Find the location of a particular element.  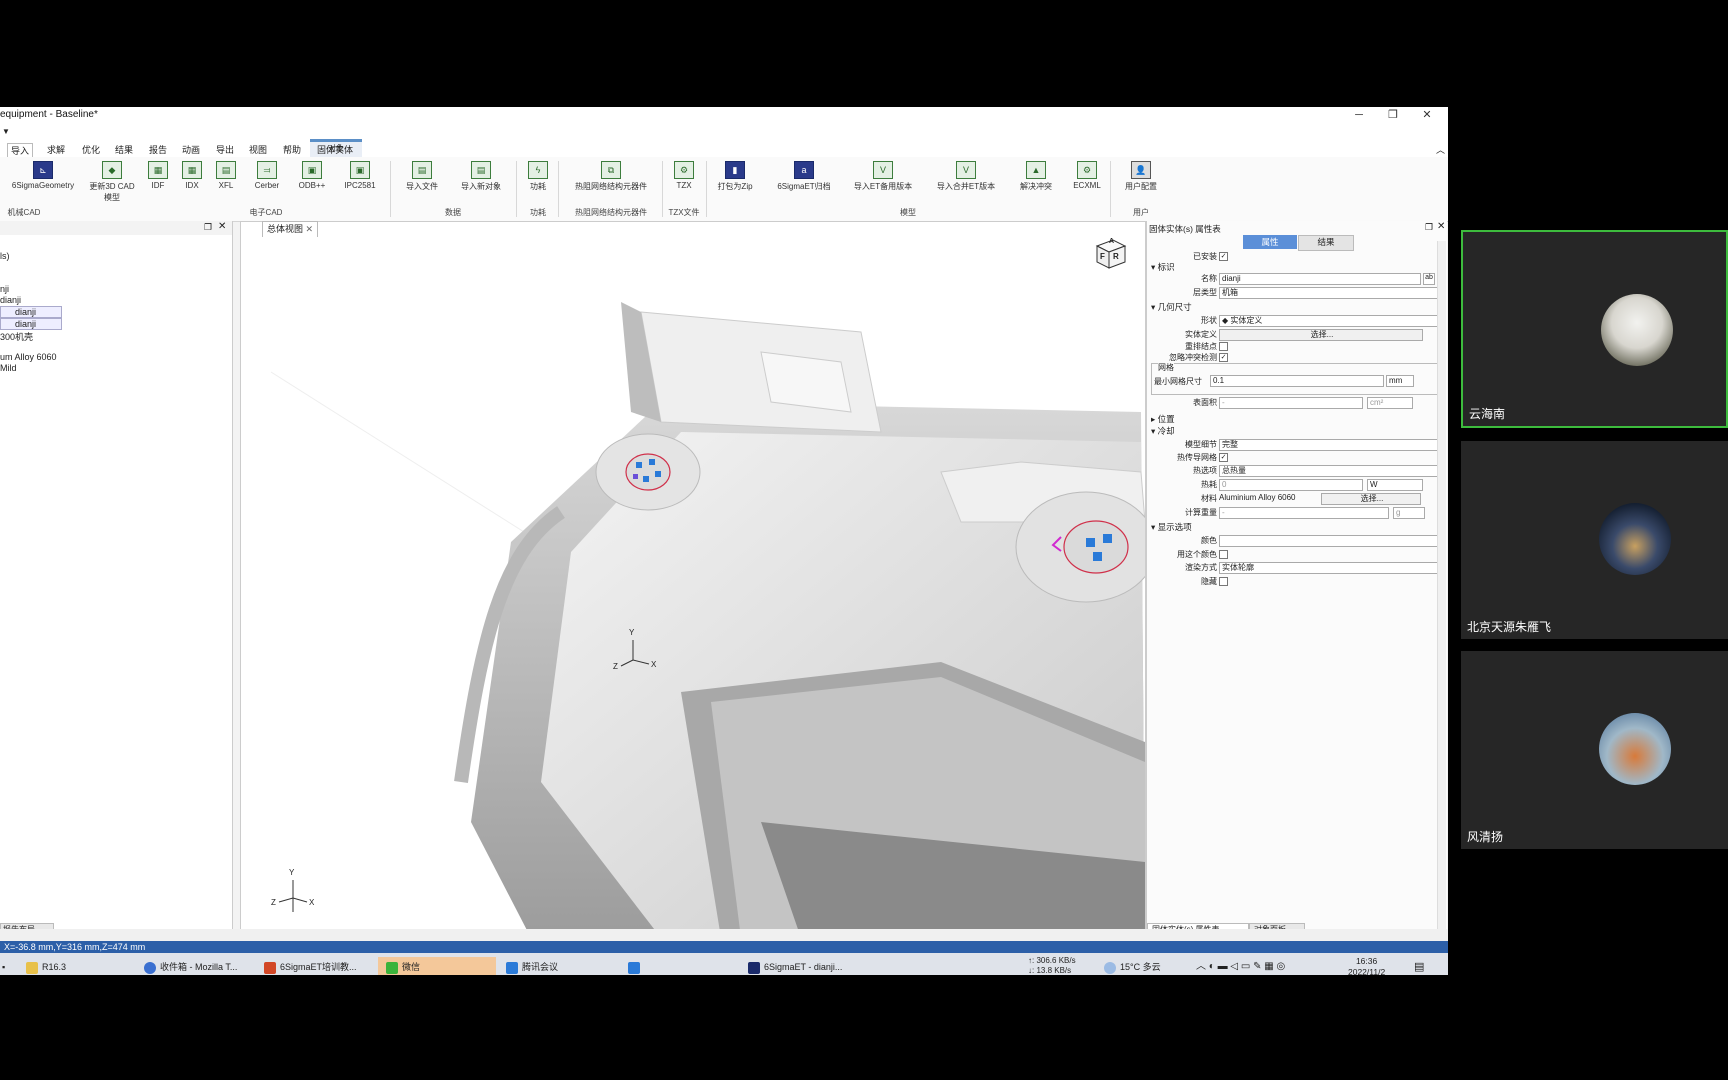

merge-version-icon: V is located at coordinates (966, 170).